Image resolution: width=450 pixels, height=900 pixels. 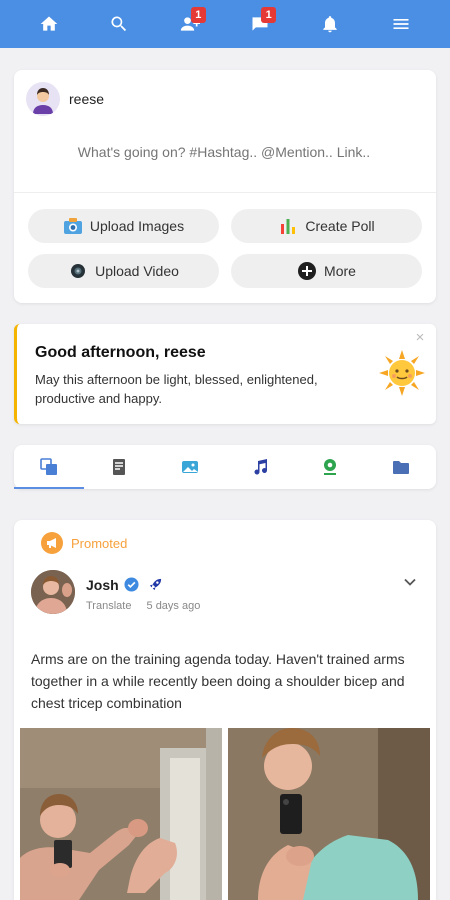 What do you see at coordinates (73, 226) in the screenshot?
I see `camera-icon` at bounding box center [73, 226].